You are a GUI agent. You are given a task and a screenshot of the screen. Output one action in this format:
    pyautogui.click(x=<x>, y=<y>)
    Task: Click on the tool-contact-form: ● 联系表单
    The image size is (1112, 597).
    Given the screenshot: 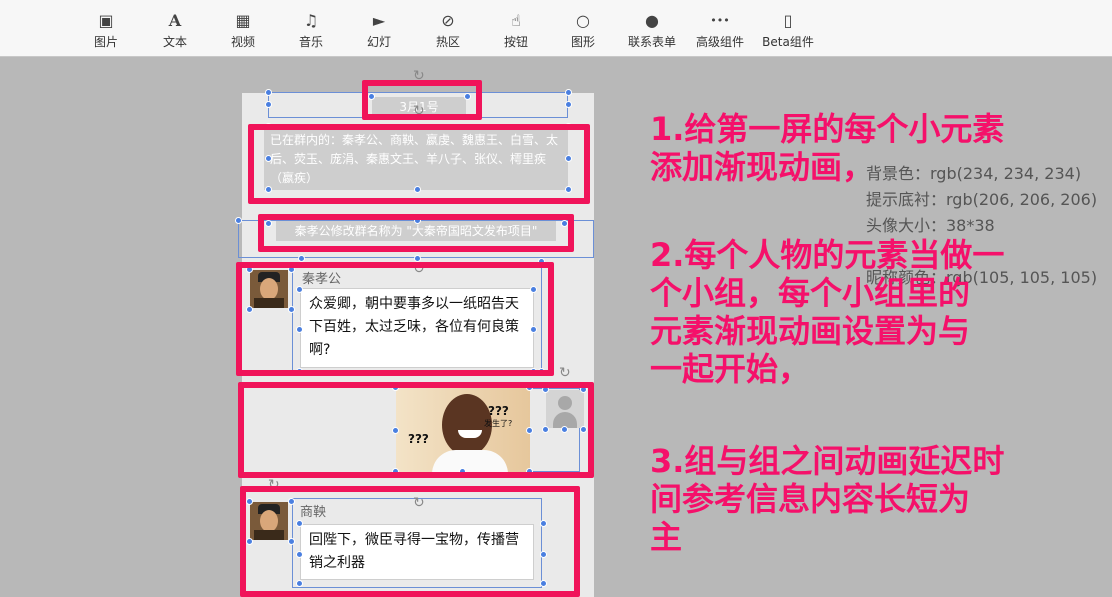 What is the action you would take?
    pyautogui.click(x=652, y=30)
    